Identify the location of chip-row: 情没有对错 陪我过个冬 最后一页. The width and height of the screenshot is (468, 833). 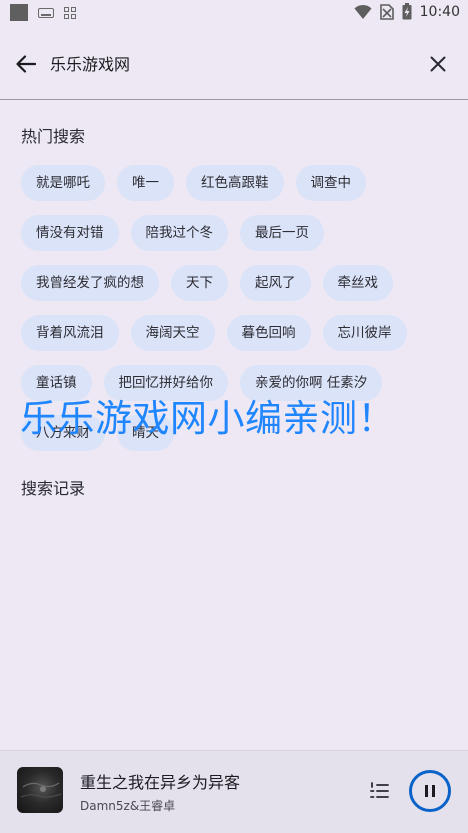
(172, 233).